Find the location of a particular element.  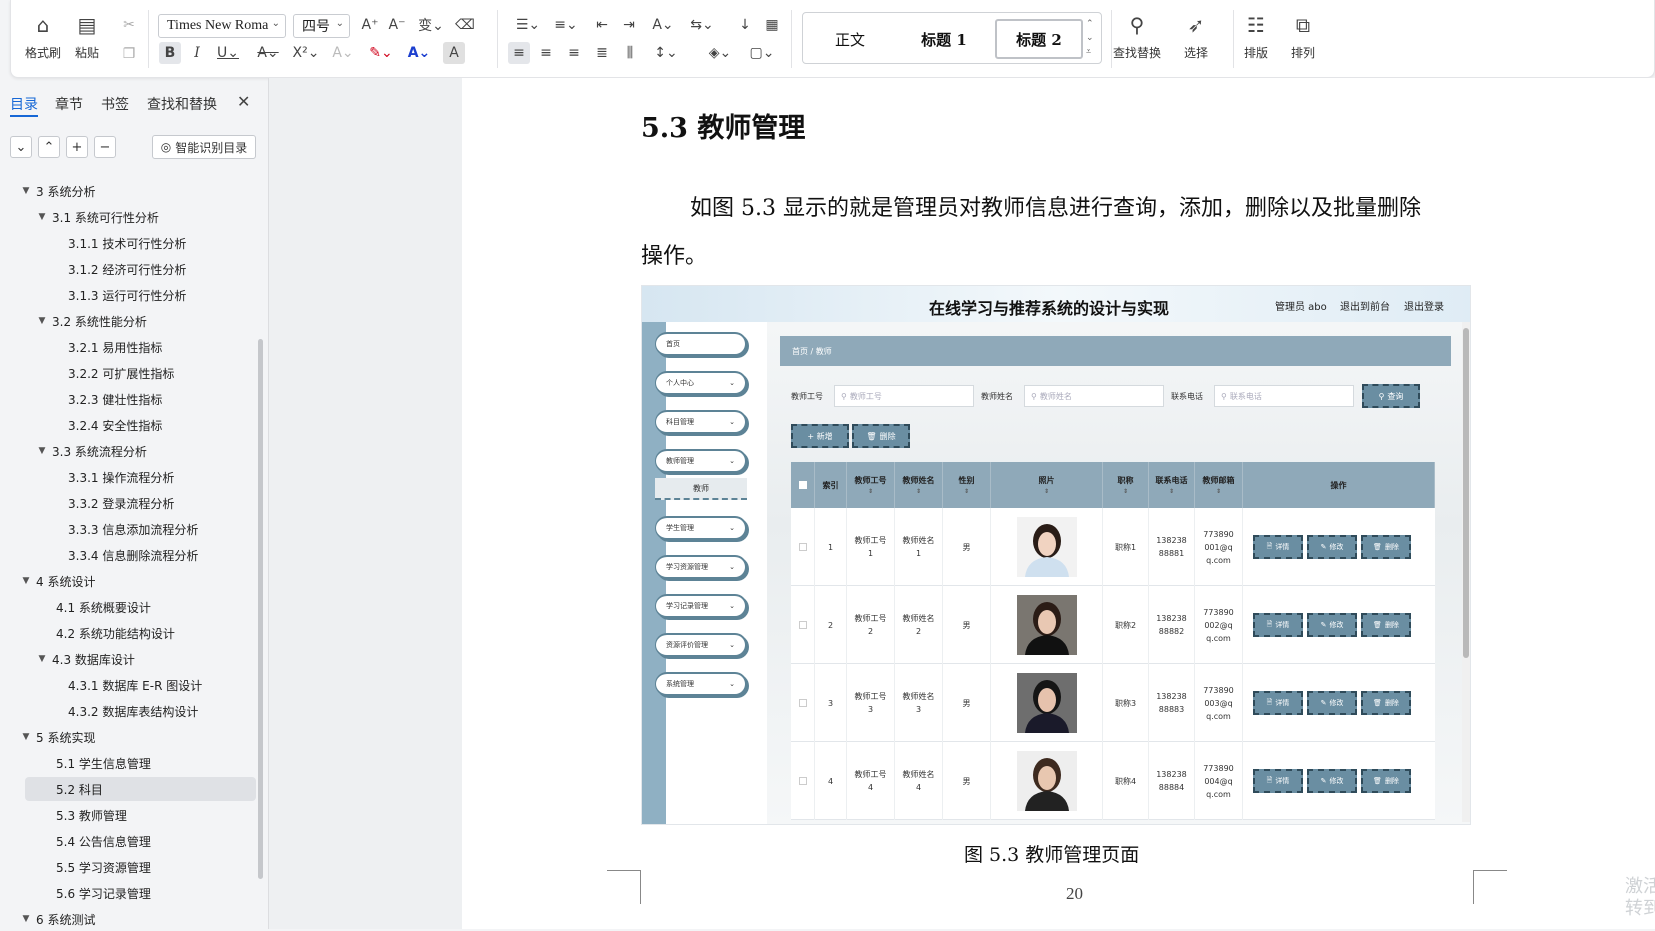

figure-column-label: 教师工号 is located at coordinates (870, 480).